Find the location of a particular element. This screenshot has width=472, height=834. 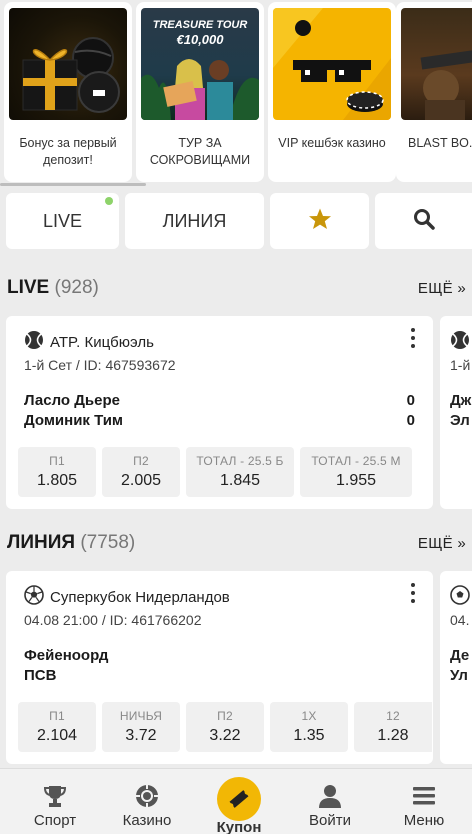

live-filter-button: LIVE is located at coordinates (62, 221).